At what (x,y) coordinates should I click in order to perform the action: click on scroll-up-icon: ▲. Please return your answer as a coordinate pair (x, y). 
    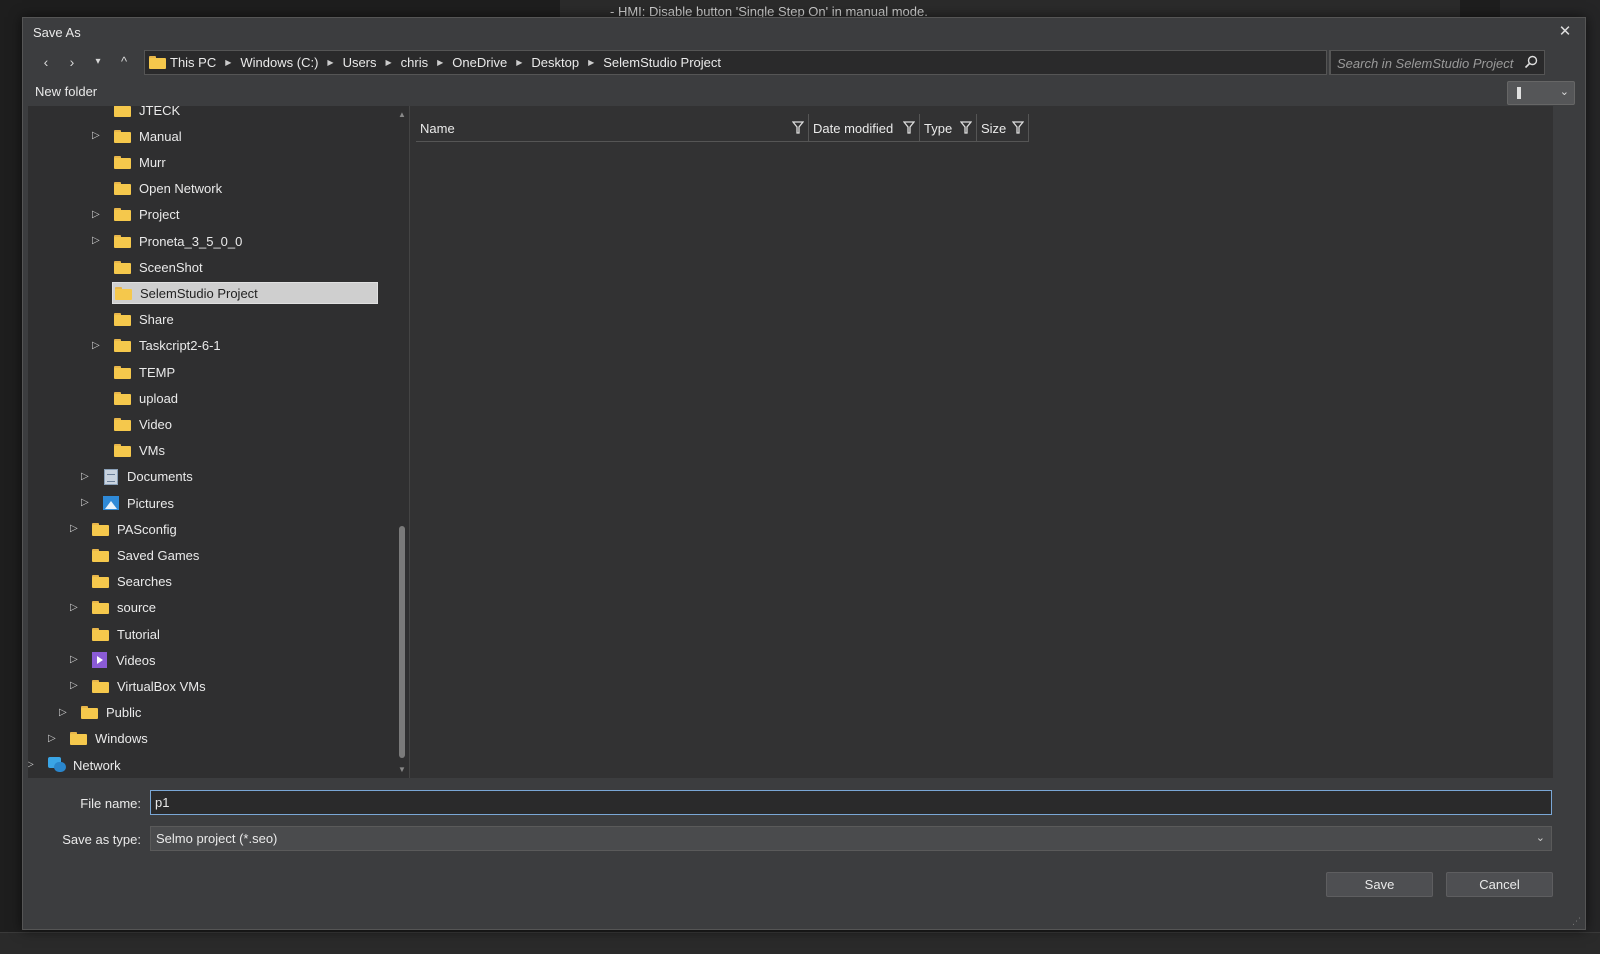
    Looking at the image, I should click on (402, 114).